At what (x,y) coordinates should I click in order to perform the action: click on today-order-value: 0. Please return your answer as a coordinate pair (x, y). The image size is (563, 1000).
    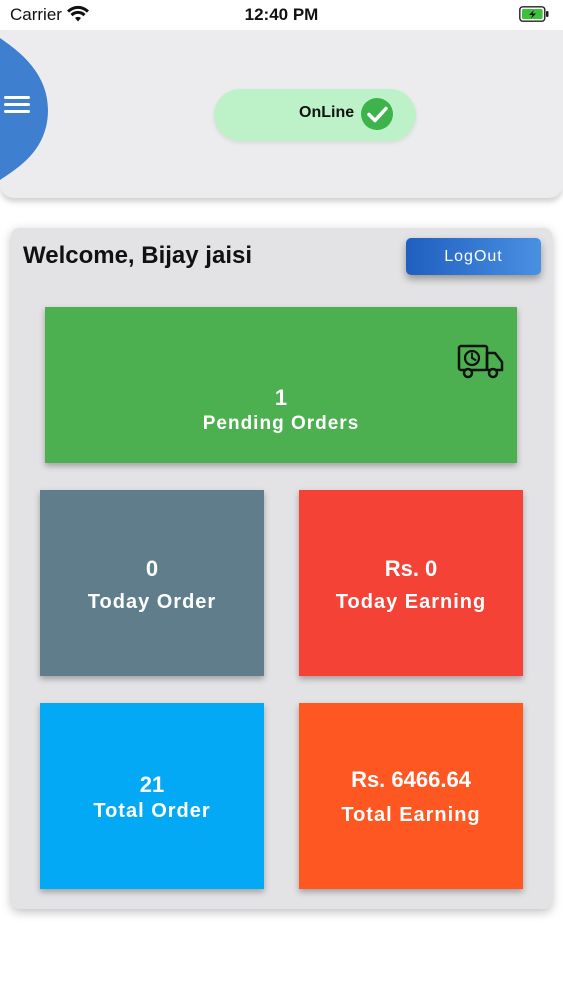
    Looking at the image, I should click on (152, 568).